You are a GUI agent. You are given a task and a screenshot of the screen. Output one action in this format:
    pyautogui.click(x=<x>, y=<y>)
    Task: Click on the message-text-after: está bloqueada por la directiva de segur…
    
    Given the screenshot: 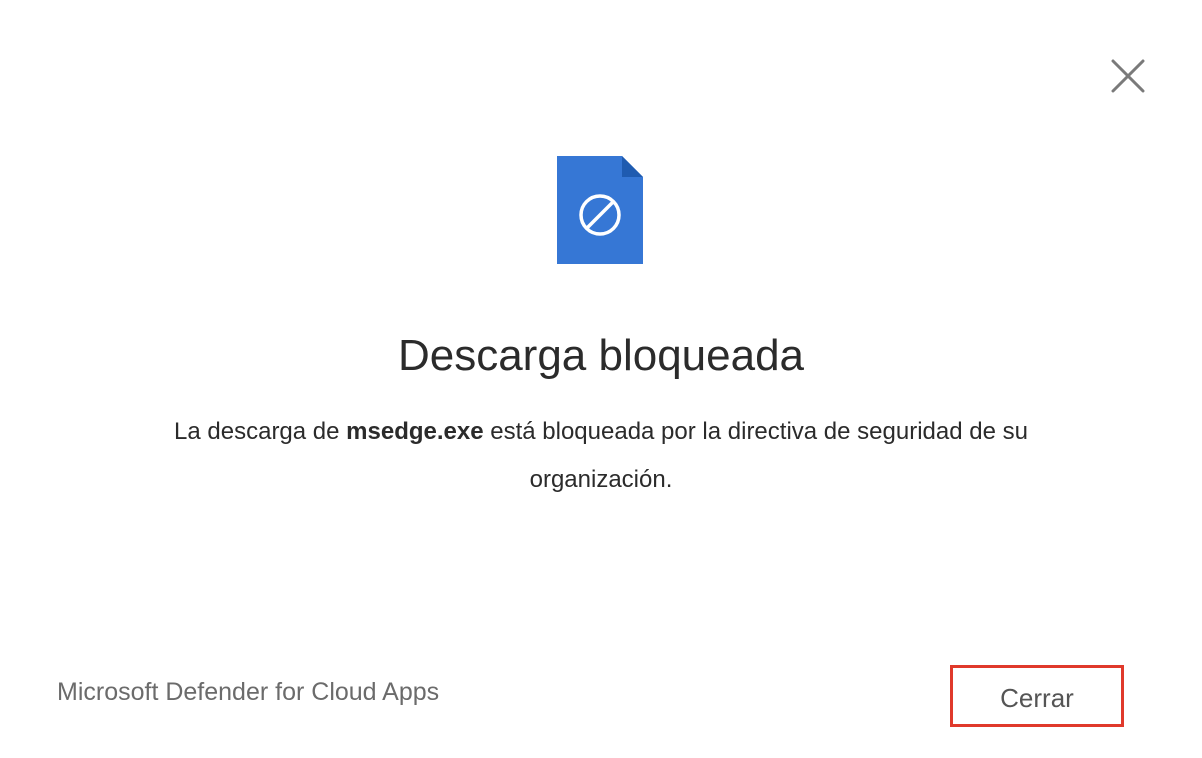 What is the action you would take?
    pyautogui.click(x=755, y=455)
    